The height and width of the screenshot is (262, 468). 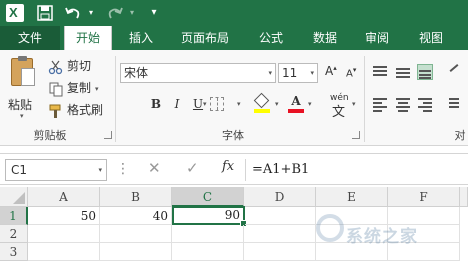 What do you see at coordinates (339, 106) in the screenshot?
I see `phonetic-guide-button: wén 文` at bounding box center [339, 106].